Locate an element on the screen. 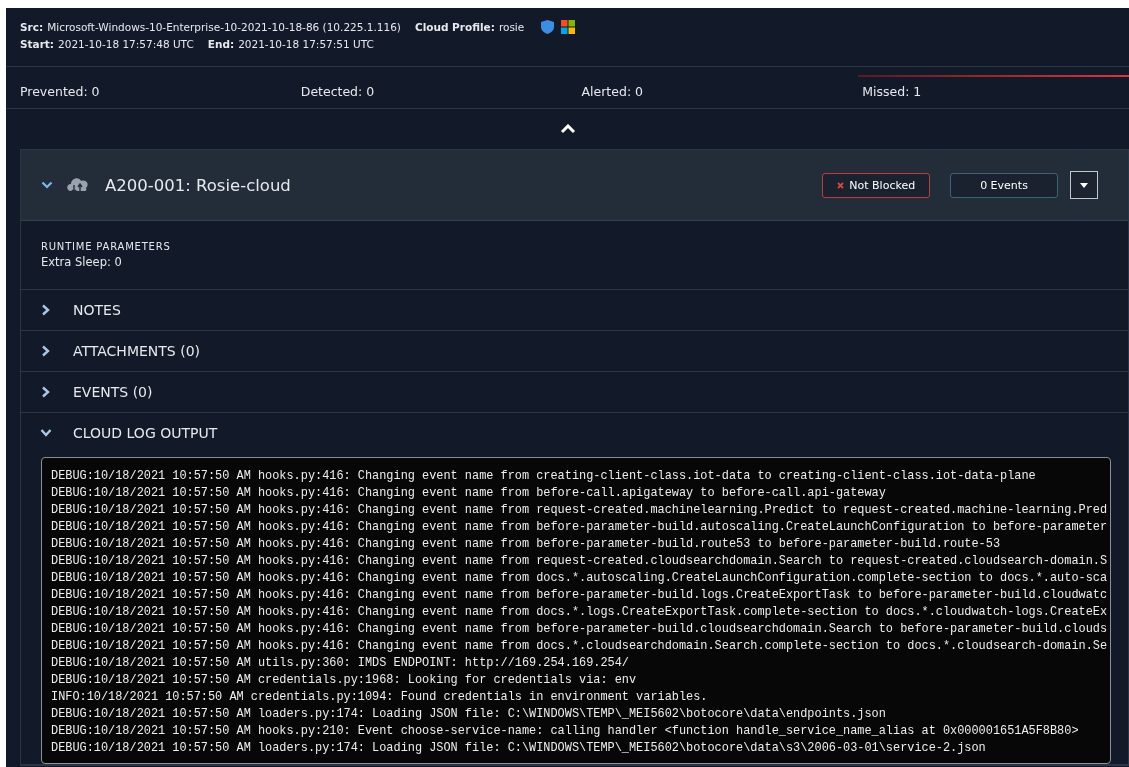 The height and width of the screenshot is (767, 1129). field-label: Cloud Profile: is located at coordinates (454, 26).